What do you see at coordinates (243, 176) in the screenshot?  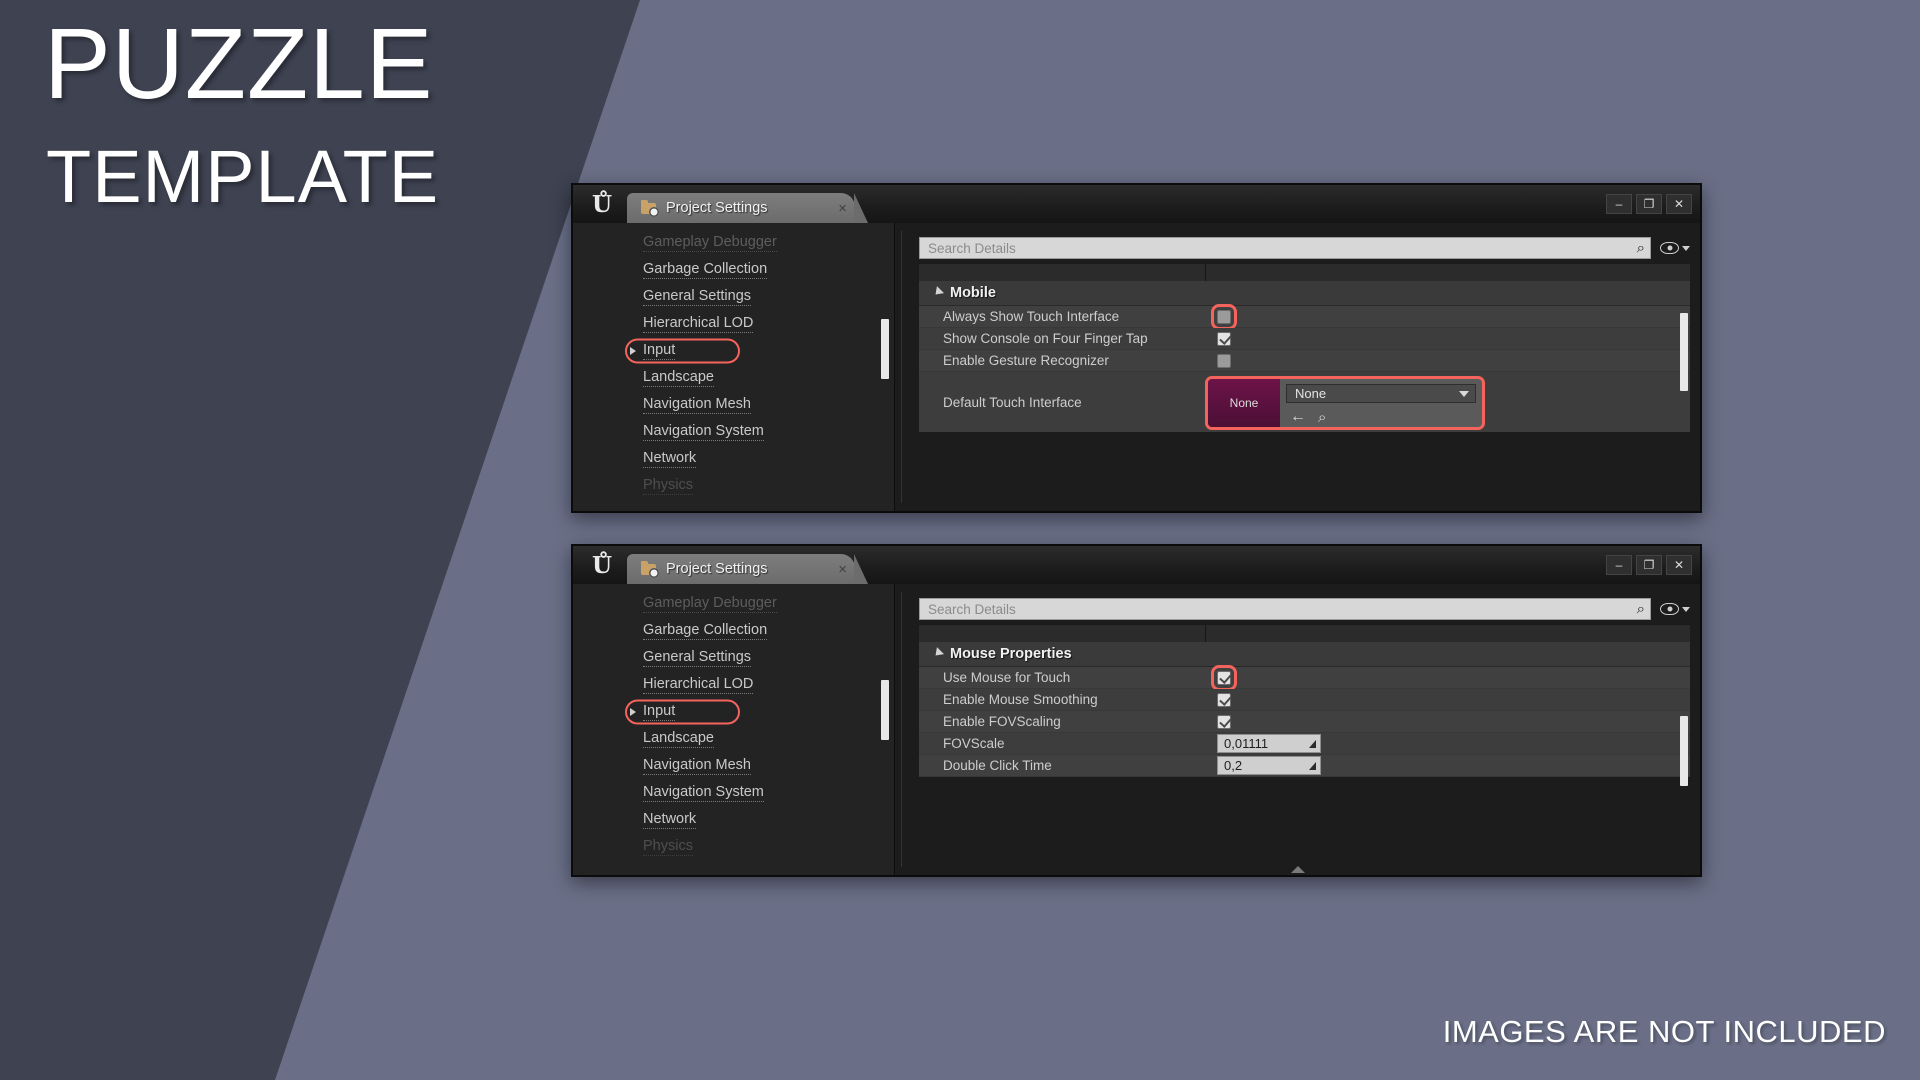 I see `headline-line-2: TEMPLATE` at bounding box center [243, 176].